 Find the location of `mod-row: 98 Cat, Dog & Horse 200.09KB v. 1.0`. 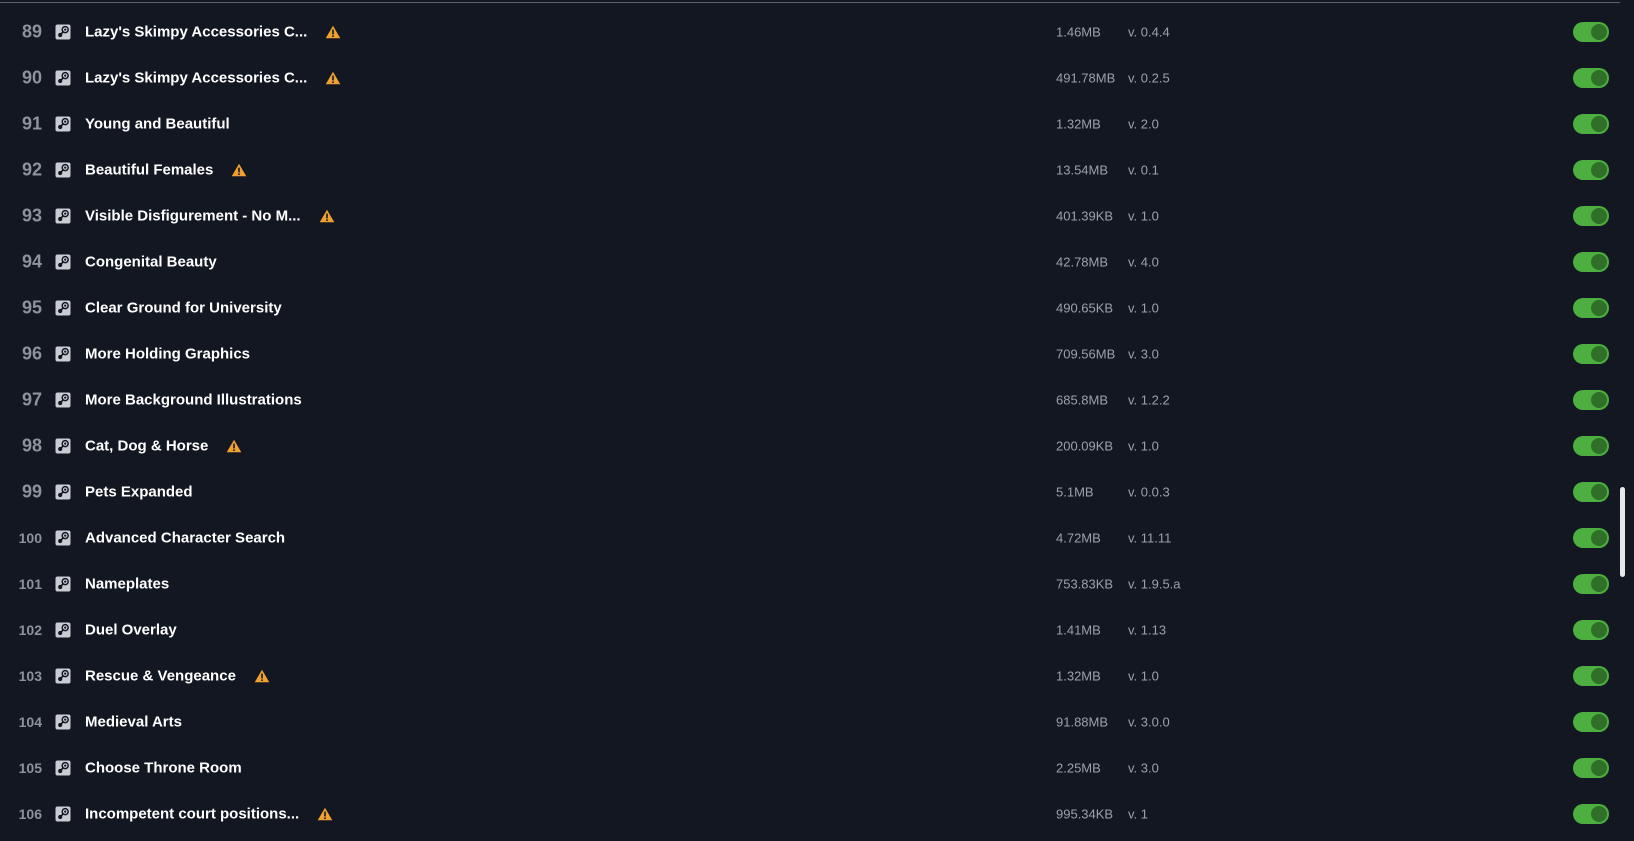

mod-row: 98 Cat, Dog & Horse 200.09KB v. 1.0 is located at coordinates (810, 446).